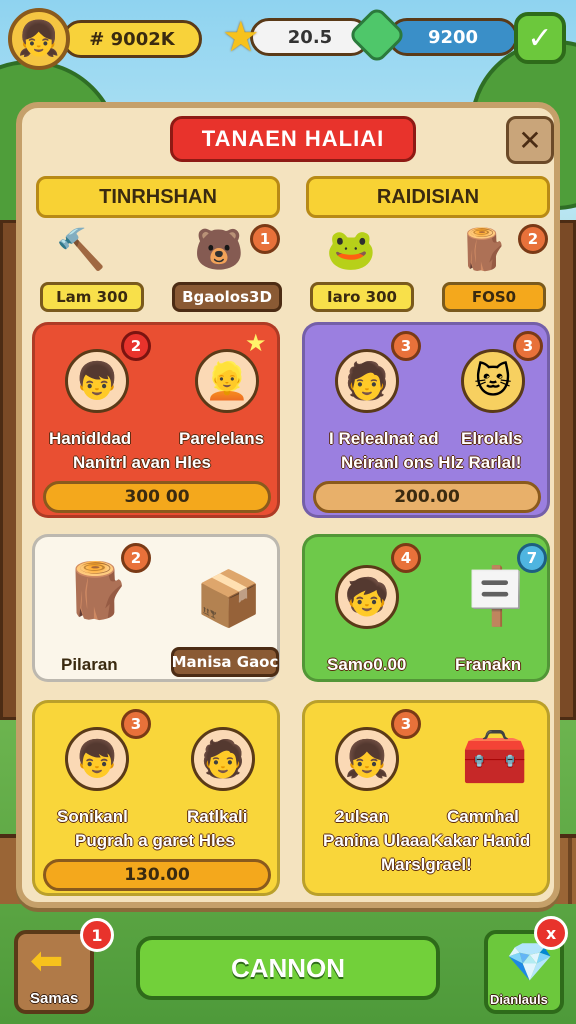  What do you see at coordinates (483, 250) in the screenshot?
I see `wood-icon: 🪵` at bounding box center [483, 250].